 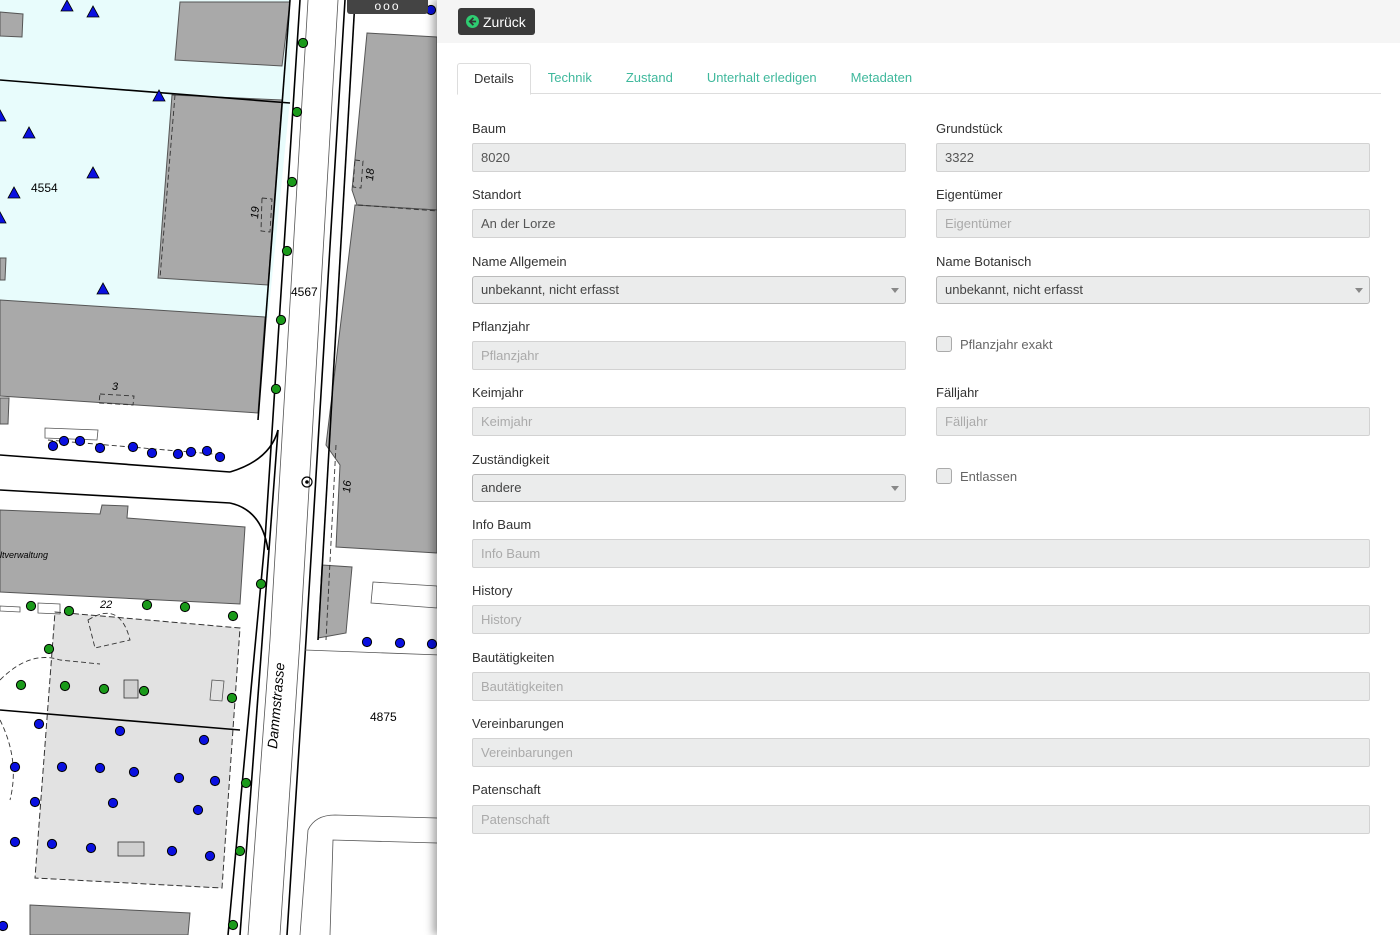 What do you see at coordinates (347, 486) in the screenshot?
I see `label-16: 16` at bounding box center [347, 486].